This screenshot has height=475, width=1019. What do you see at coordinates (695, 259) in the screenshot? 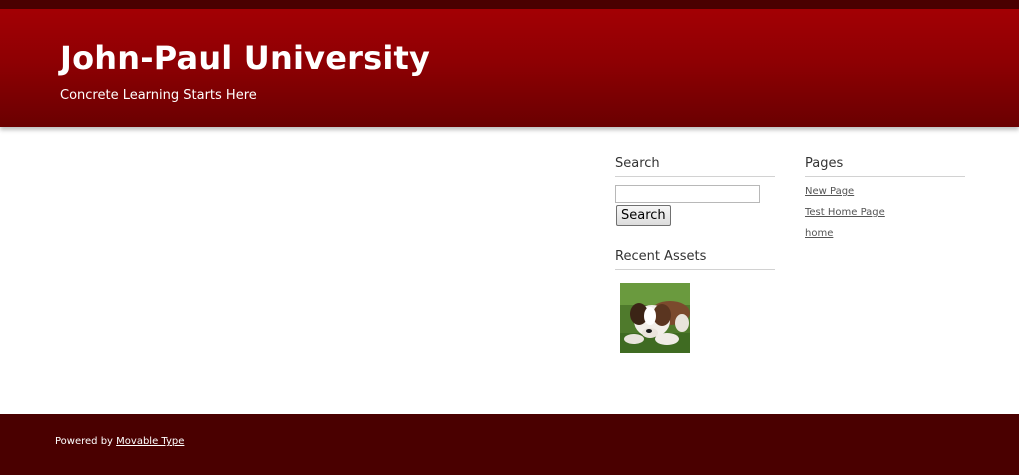
I see `recent-assets-title: Recent Assets` at bounding box center [695, 259].